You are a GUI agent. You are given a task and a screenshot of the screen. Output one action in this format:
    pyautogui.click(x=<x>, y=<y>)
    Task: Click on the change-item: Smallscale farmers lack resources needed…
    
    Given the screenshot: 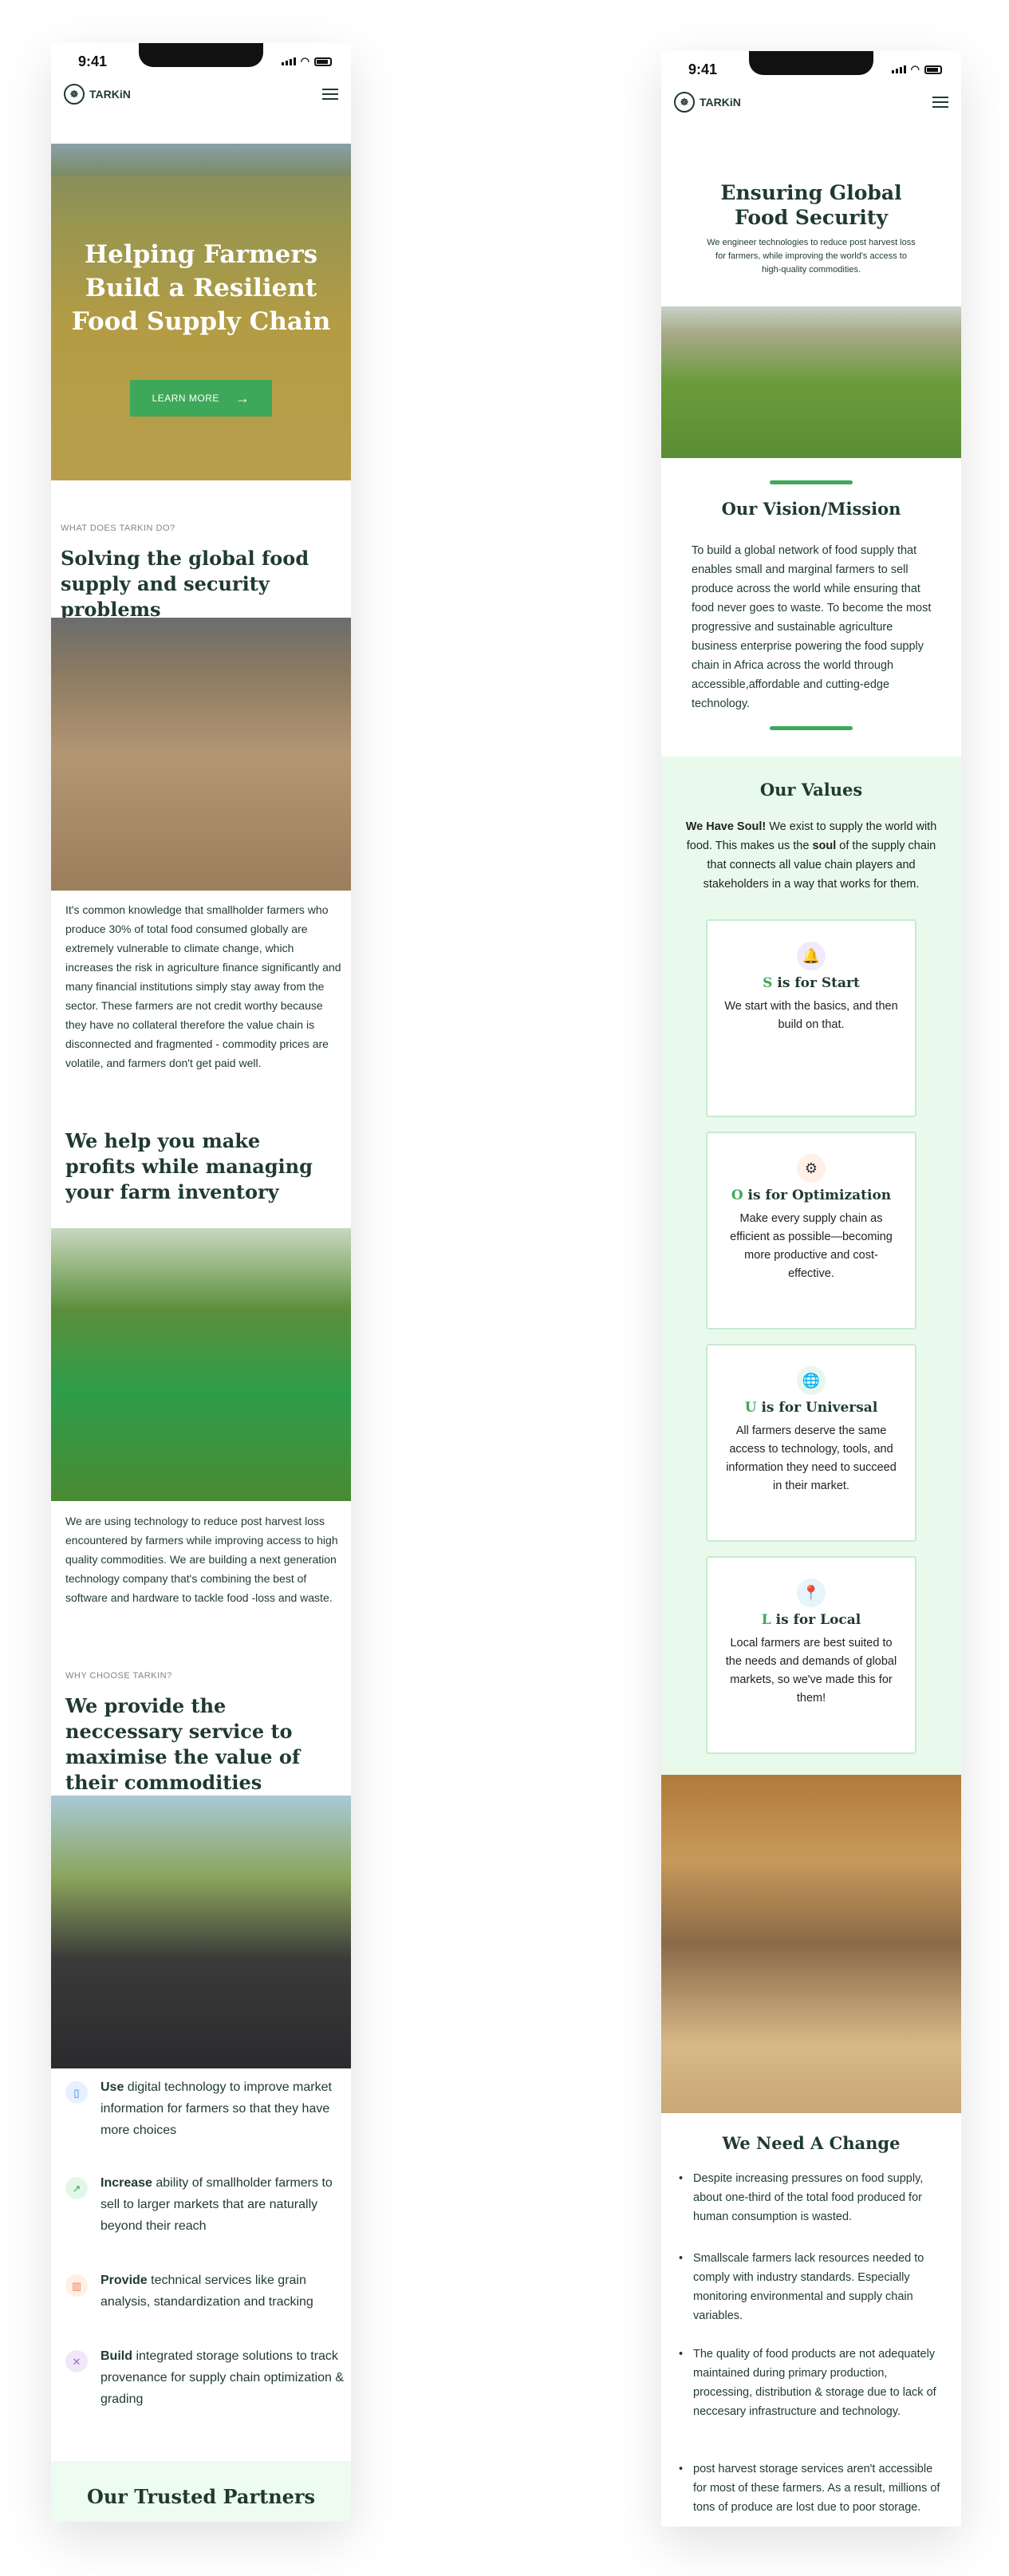 What is the action you would take?
    pyautogui.click(x=813, y=2287)
    